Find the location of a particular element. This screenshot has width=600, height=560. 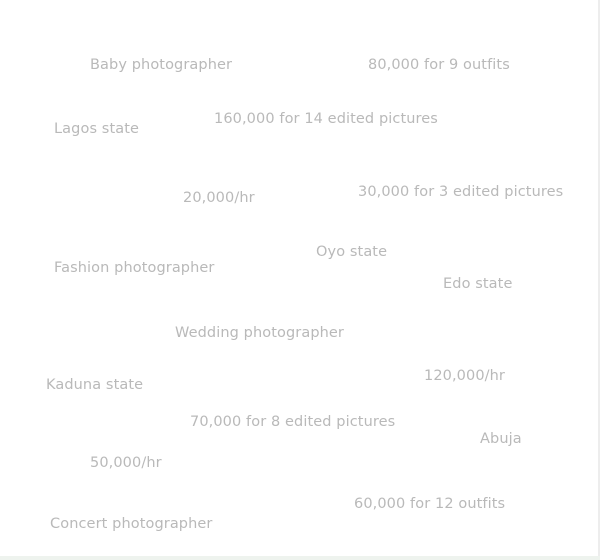

tag-edo-state: Edo state is located at coordinates (478, 284).